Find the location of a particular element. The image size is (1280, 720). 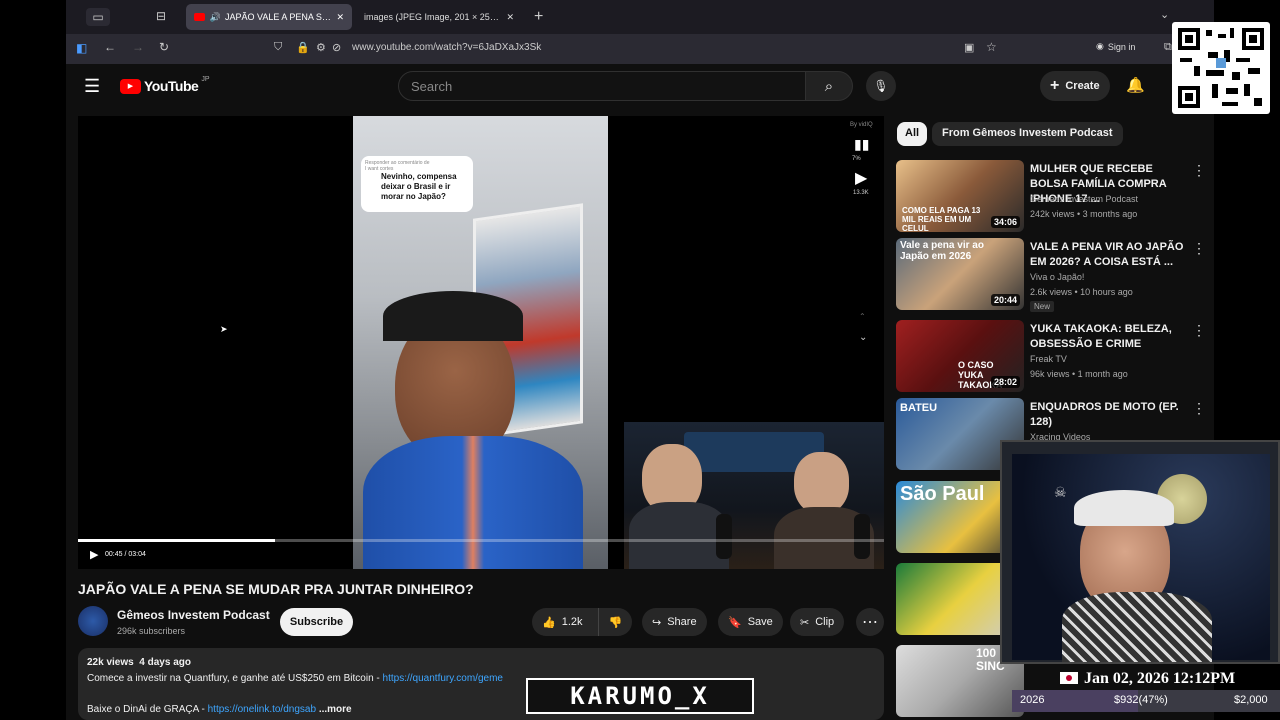

play-button: ▶ is located at coordinates (94, 554).